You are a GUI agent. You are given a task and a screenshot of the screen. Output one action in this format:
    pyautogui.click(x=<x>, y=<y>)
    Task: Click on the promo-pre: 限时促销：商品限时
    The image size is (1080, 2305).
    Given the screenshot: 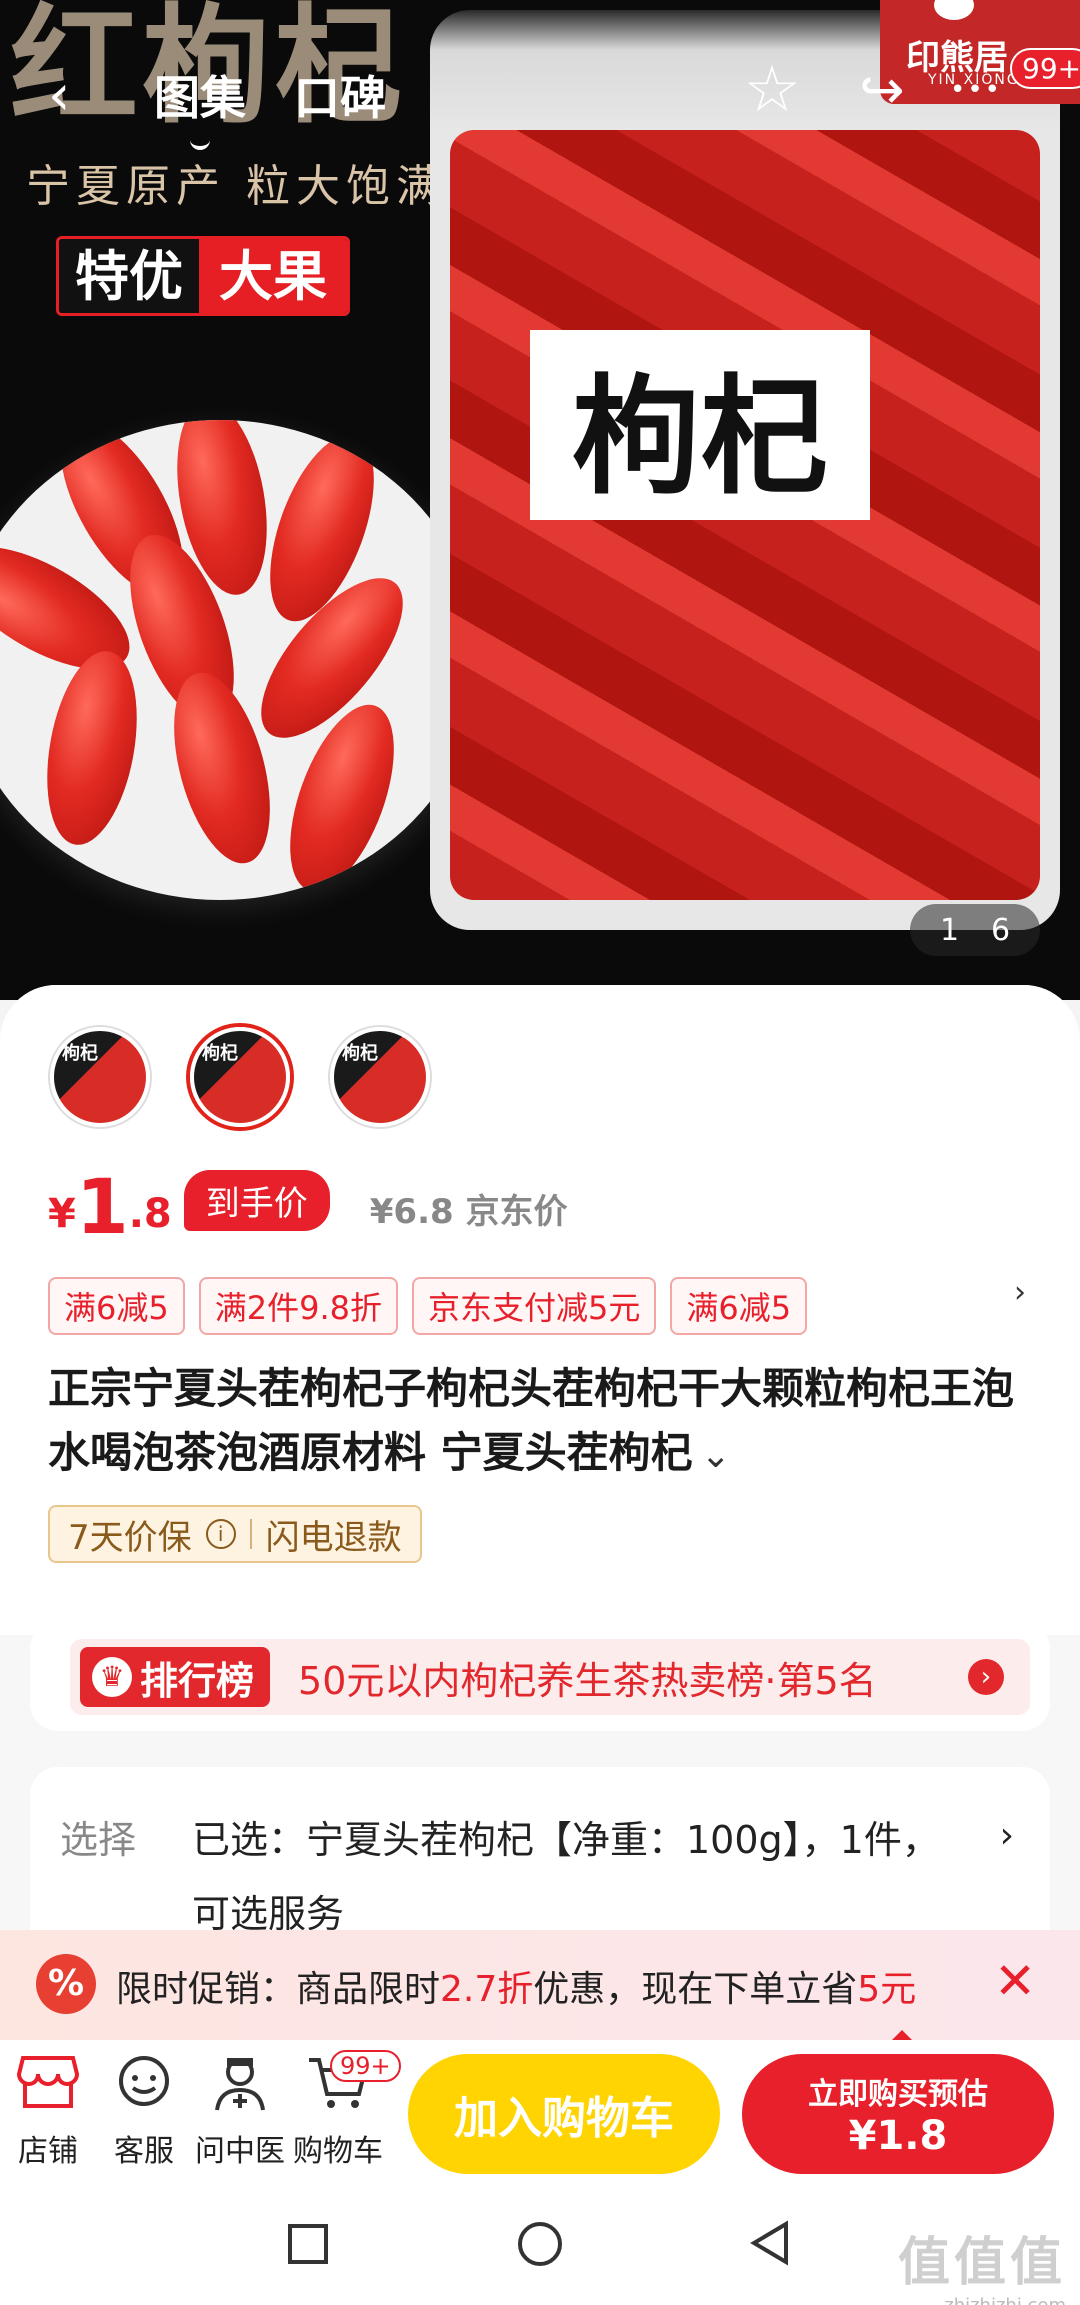 What is the action you would take?
    pyautogui.click(x=278, y=1989)
    